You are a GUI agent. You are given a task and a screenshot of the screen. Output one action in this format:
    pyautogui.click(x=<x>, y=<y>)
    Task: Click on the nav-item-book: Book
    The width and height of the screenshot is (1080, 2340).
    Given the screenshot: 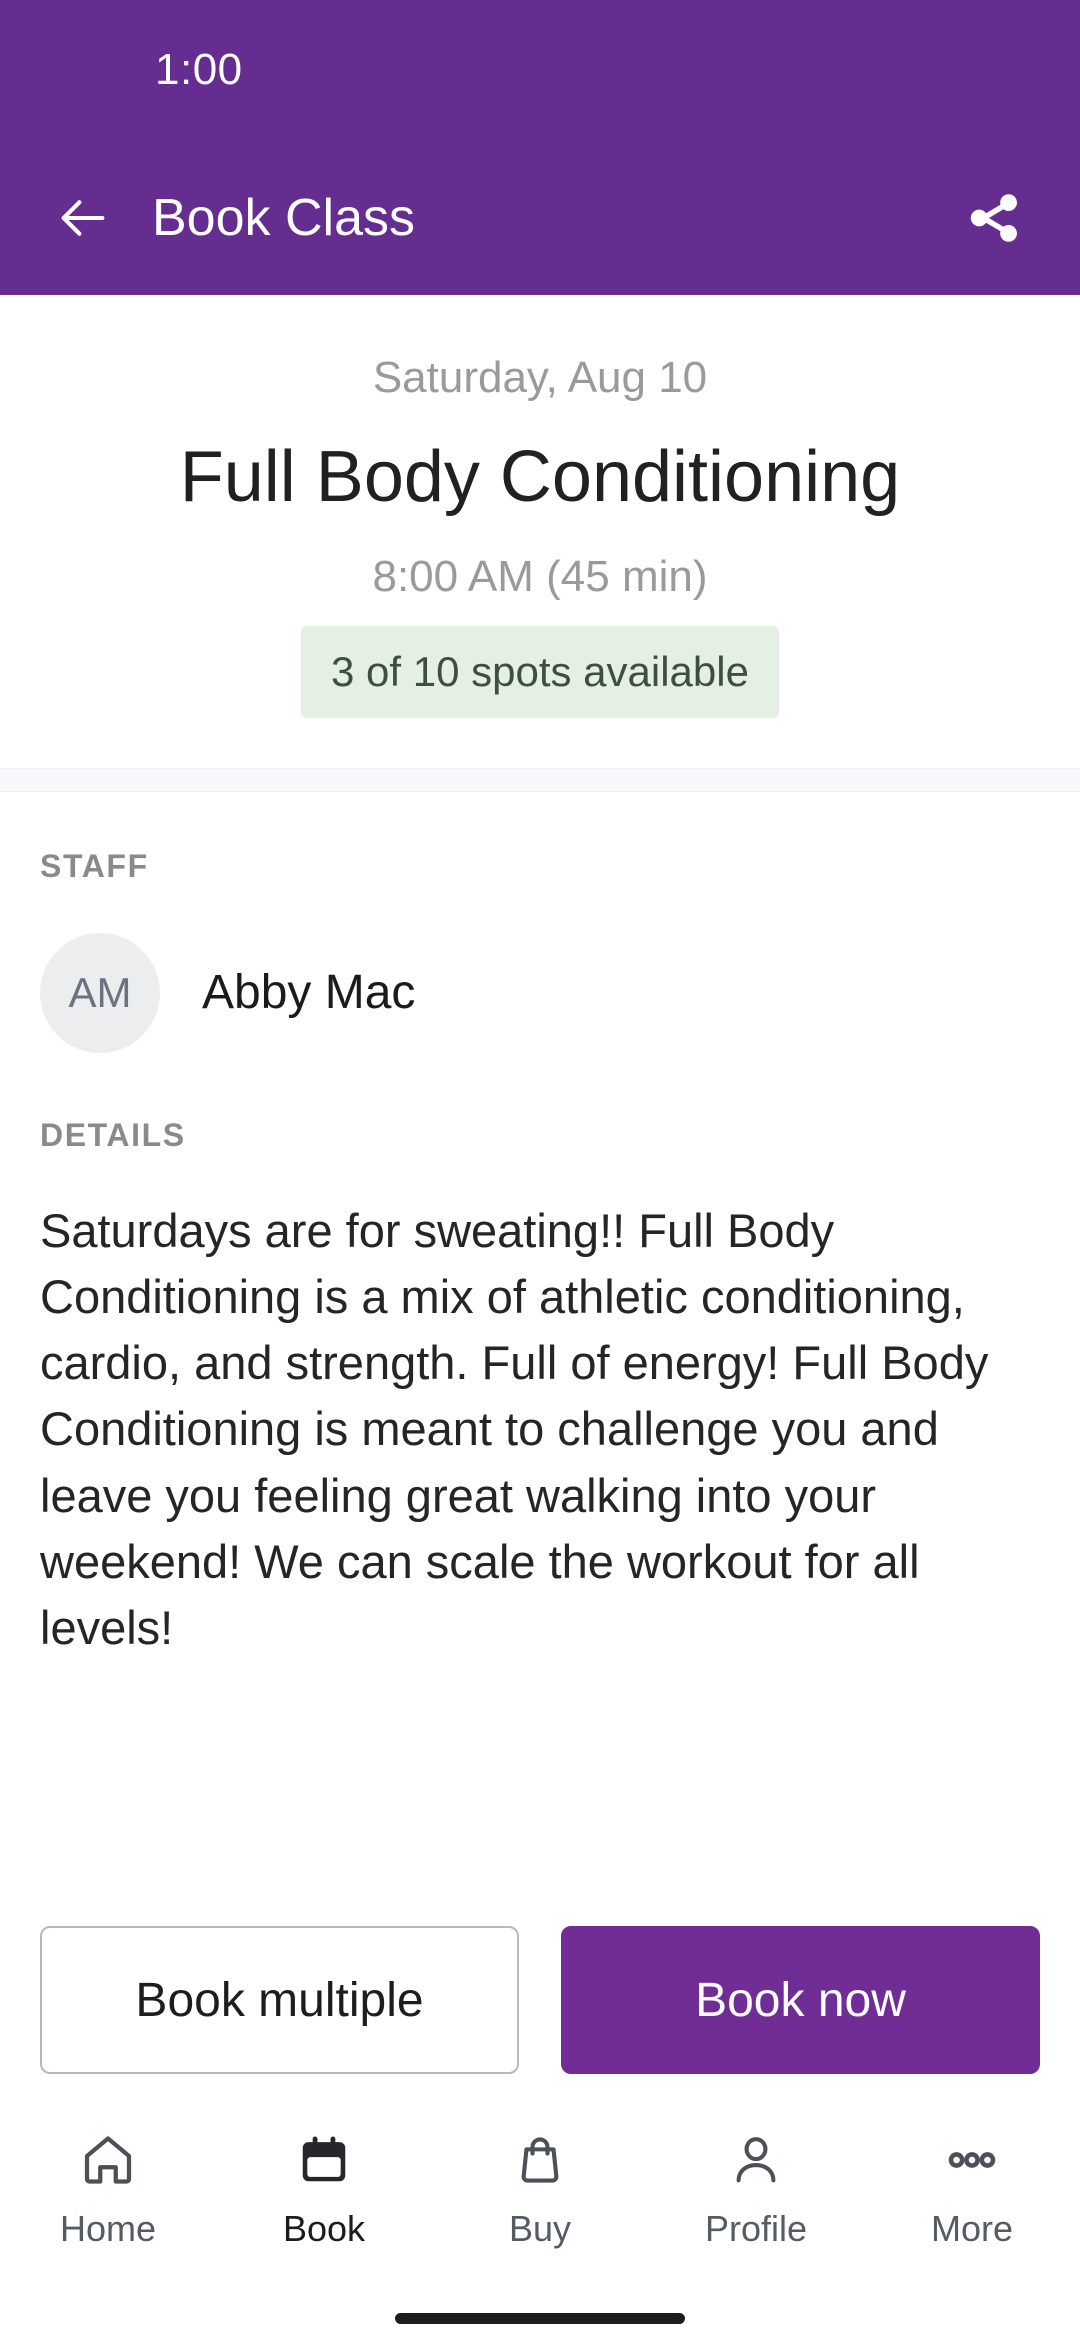 What is the action you would take?
    pyautogui.click(x=324, y=2186)
    